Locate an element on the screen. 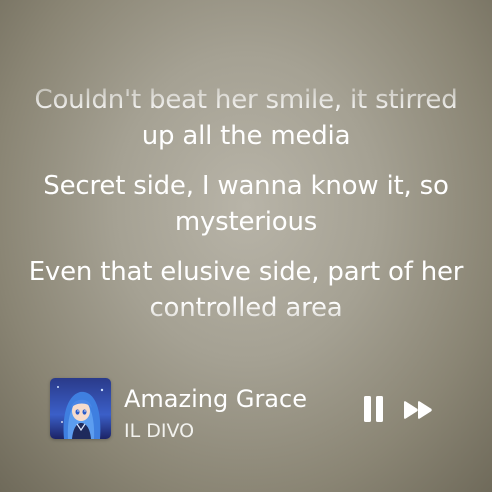  pause-icon is located at coordinates (373, 409).